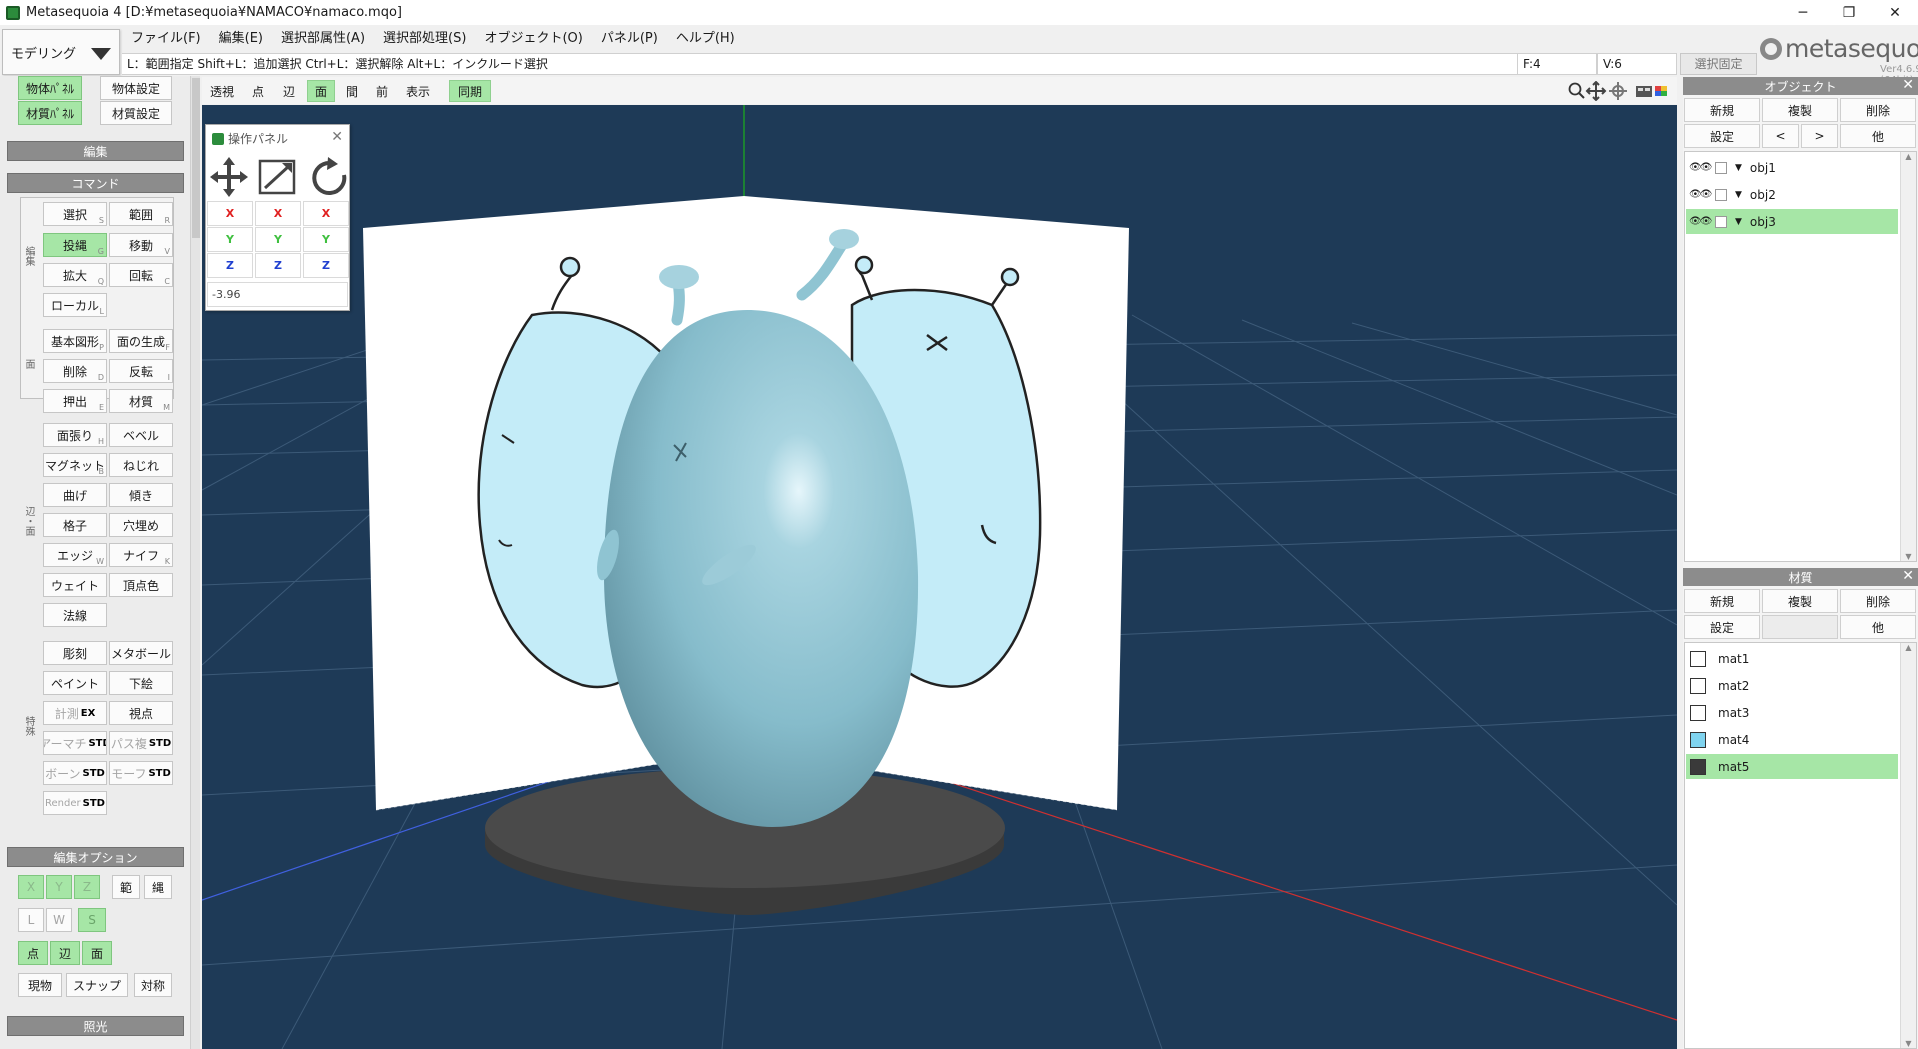  Describe the element at coordinates (158, 887) in the screenshot. I see `rope-option-button: 縄` at that location.